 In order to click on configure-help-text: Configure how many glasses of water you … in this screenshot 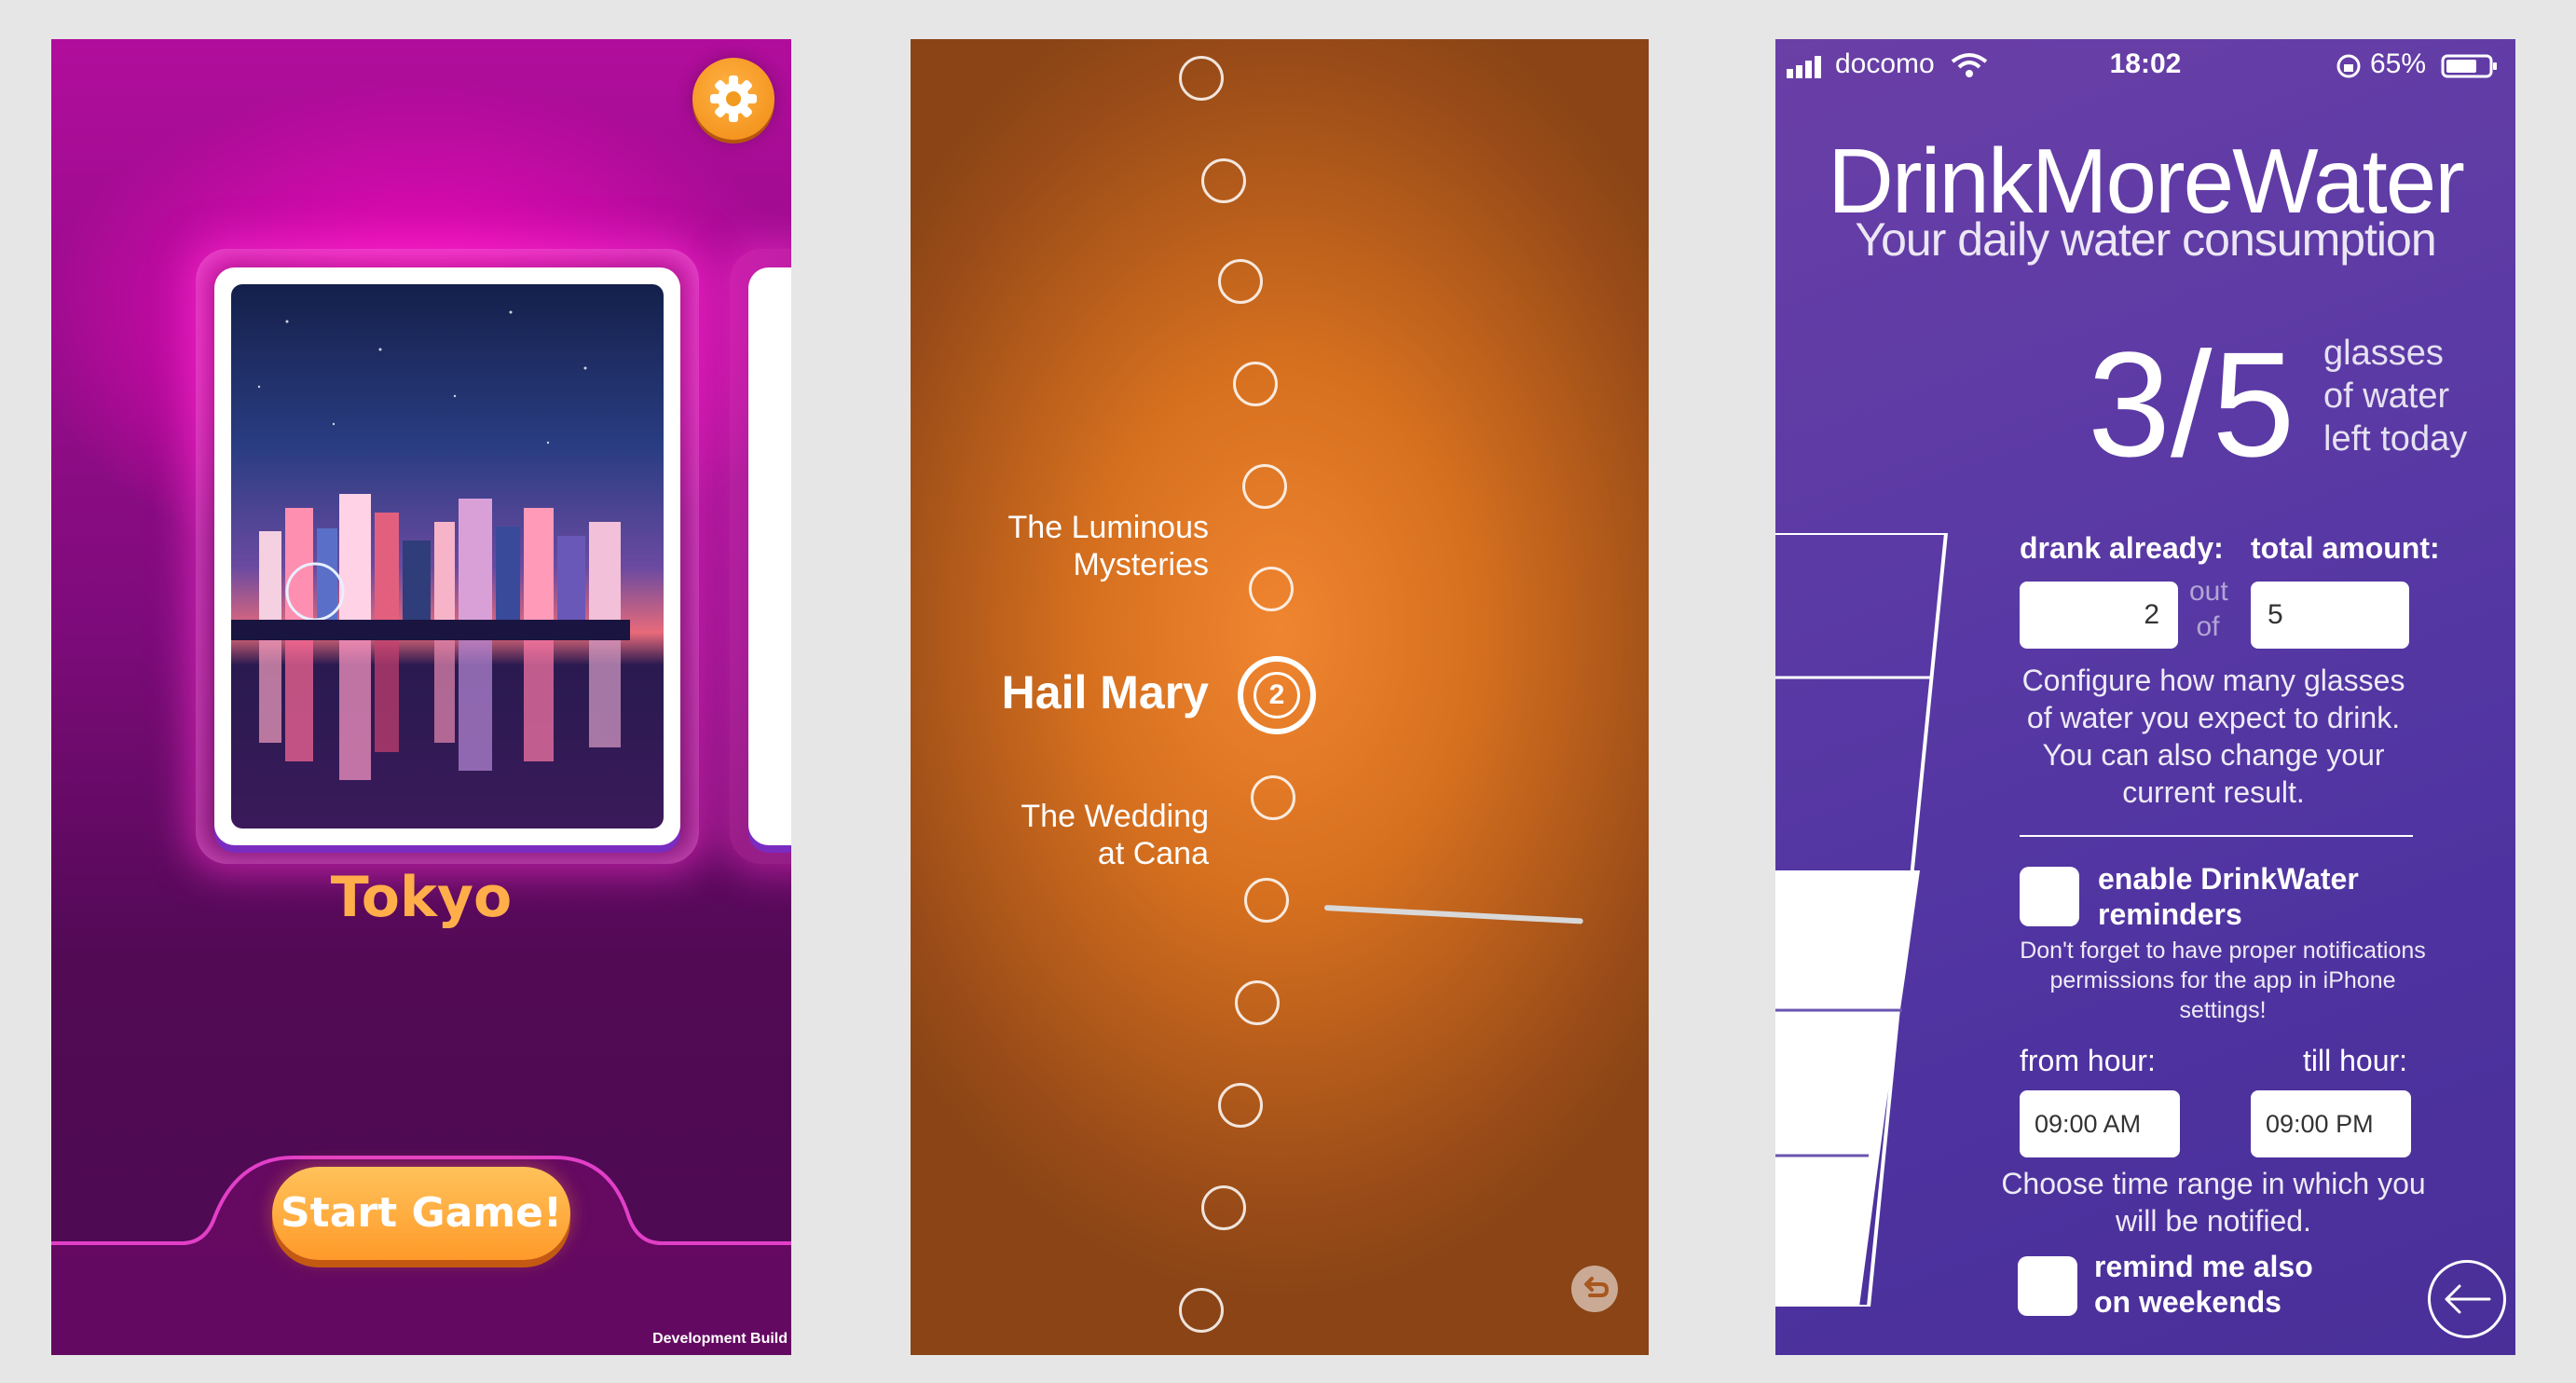, I will do `click(2213, 737)`.